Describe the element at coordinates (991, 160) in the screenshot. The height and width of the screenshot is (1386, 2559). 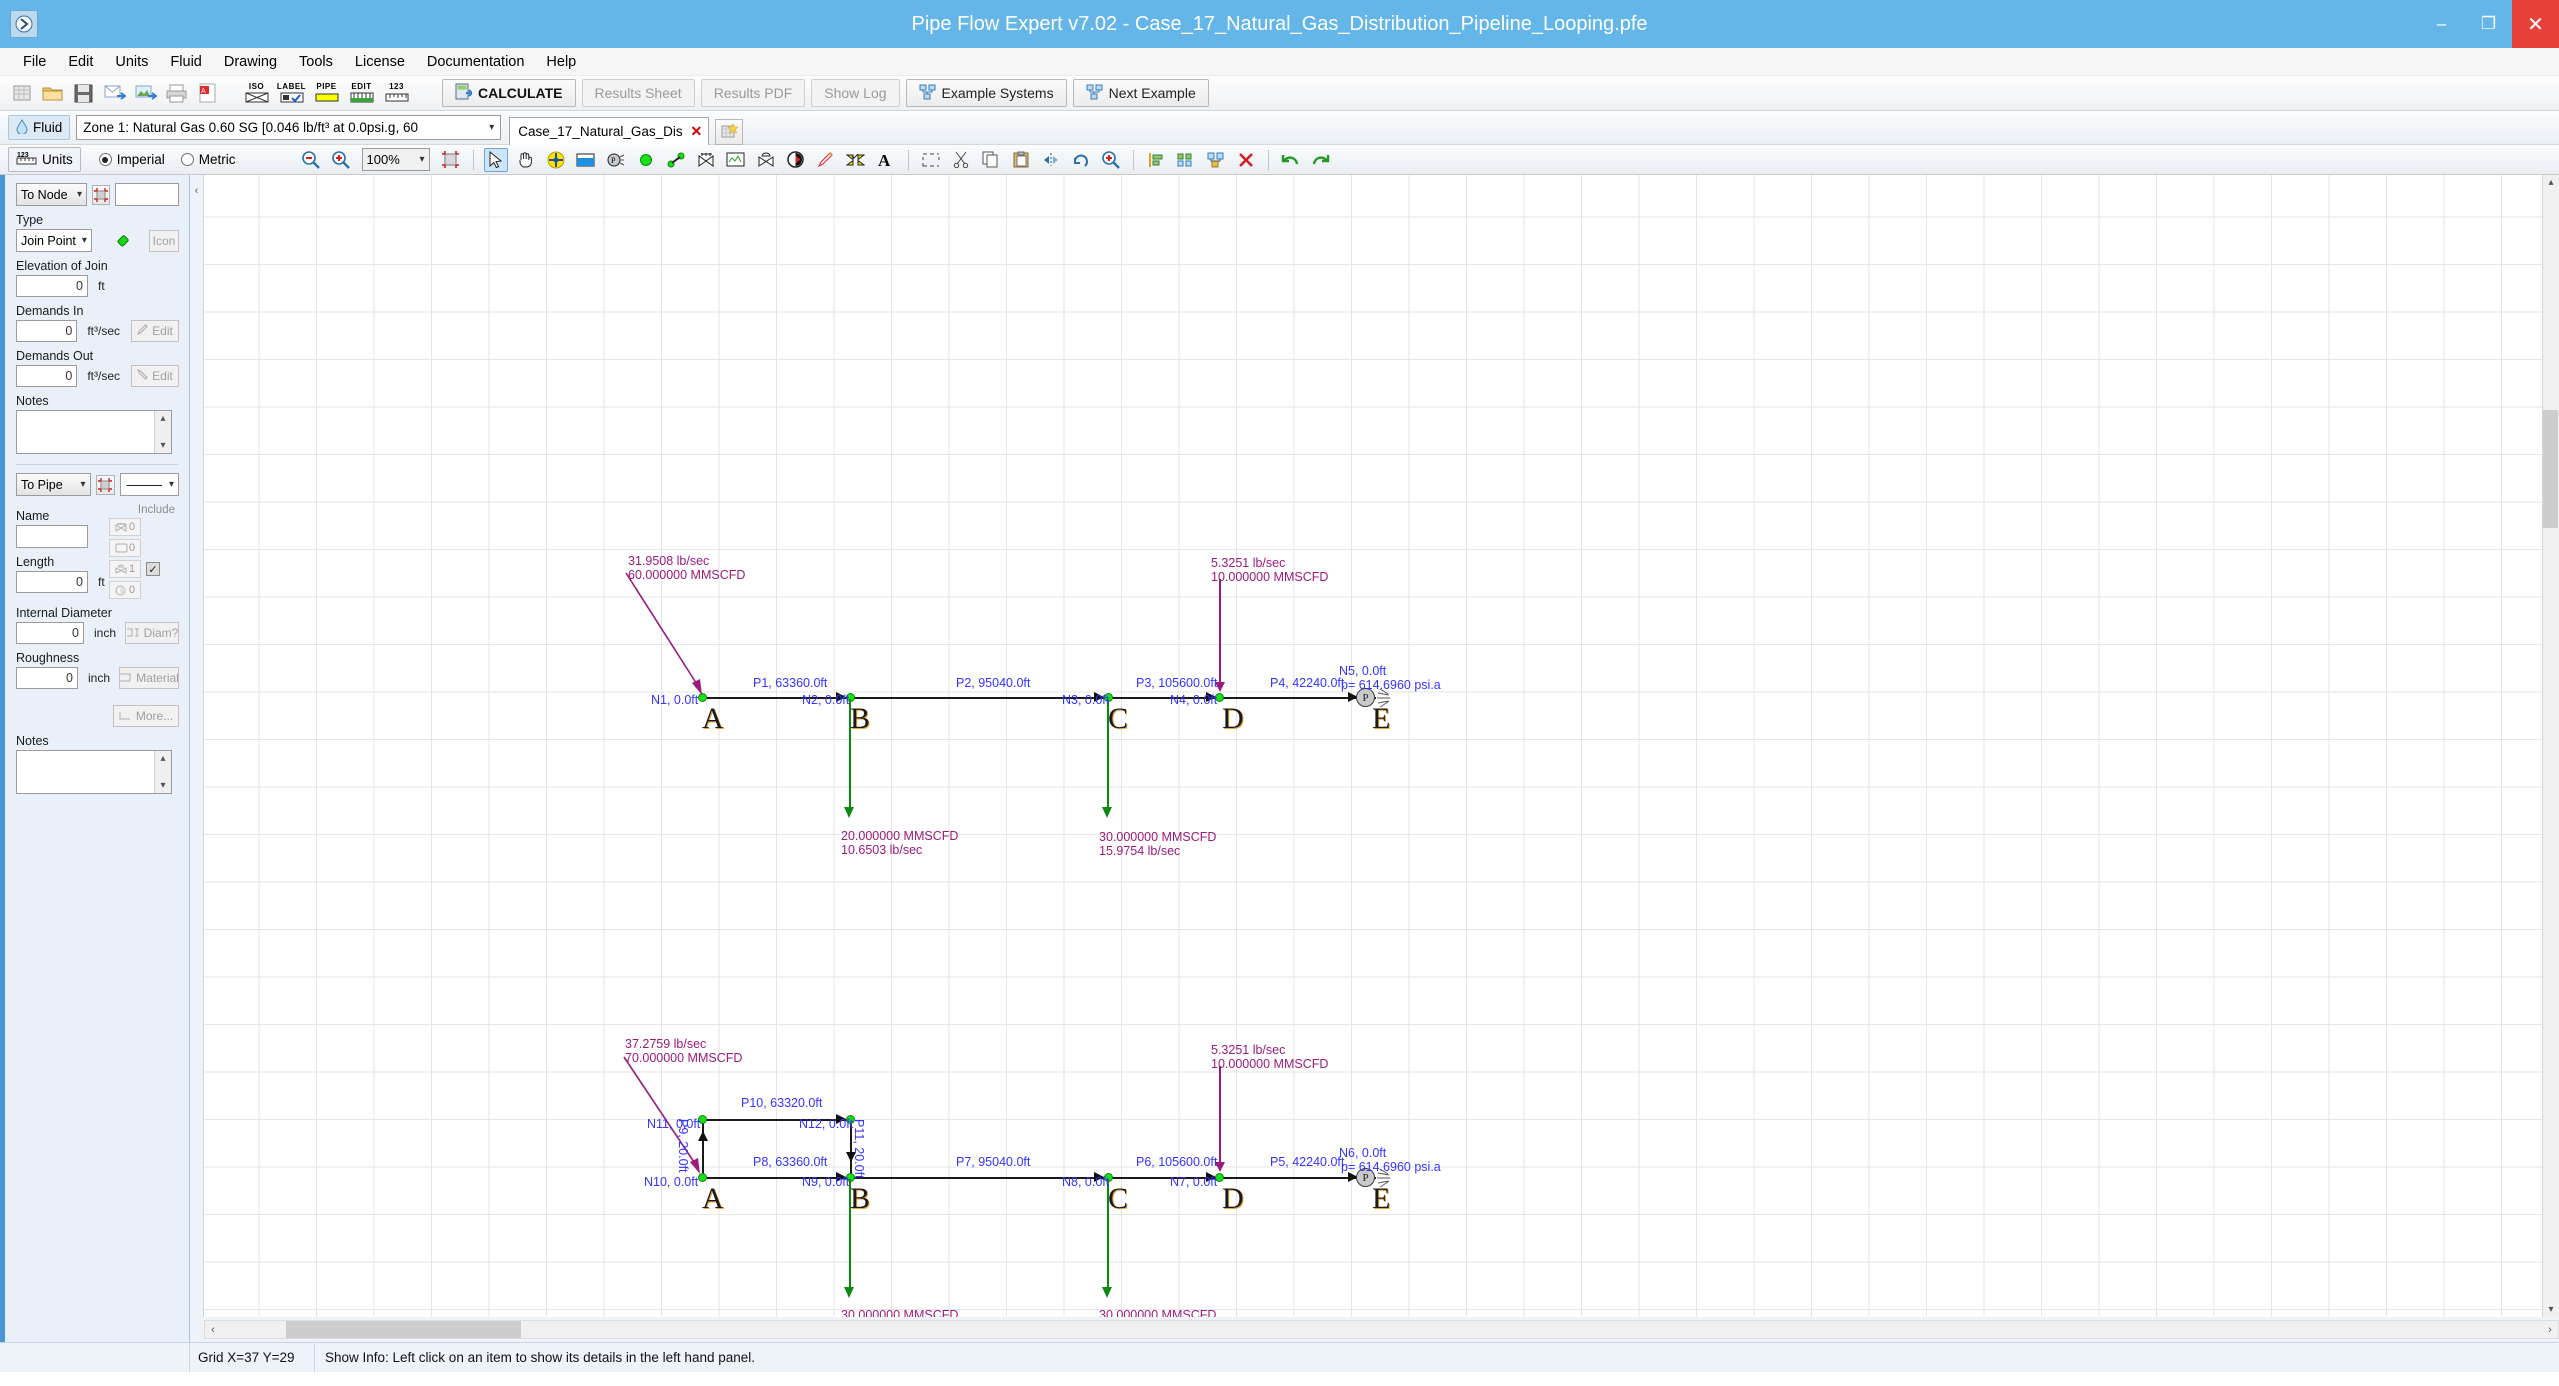
I see `copy-icon` at that location.